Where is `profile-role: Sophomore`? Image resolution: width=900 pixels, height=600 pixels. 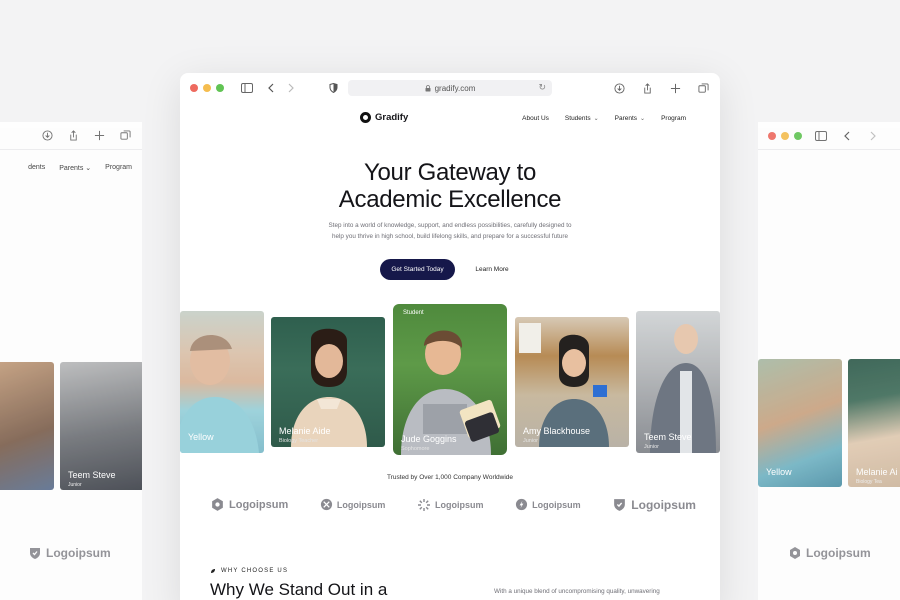
profile-role: Sophomore is located at coordinates (415, 449).